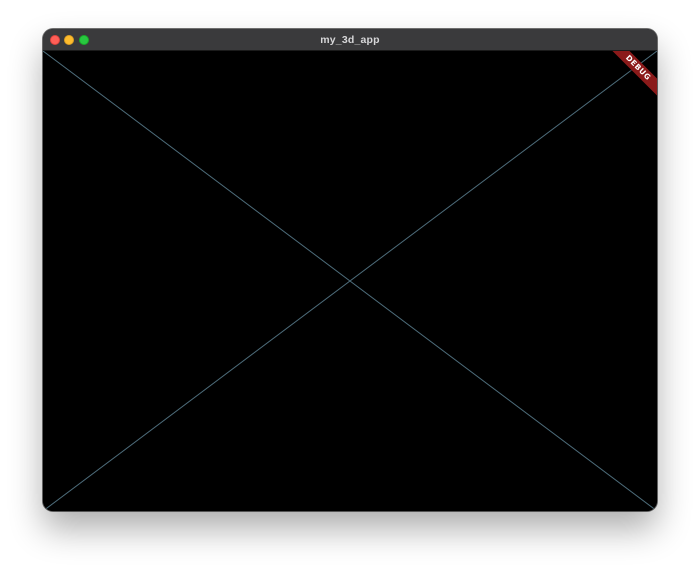  I want to click on debug-banner-corner: DEBUG, so click(631, 77).